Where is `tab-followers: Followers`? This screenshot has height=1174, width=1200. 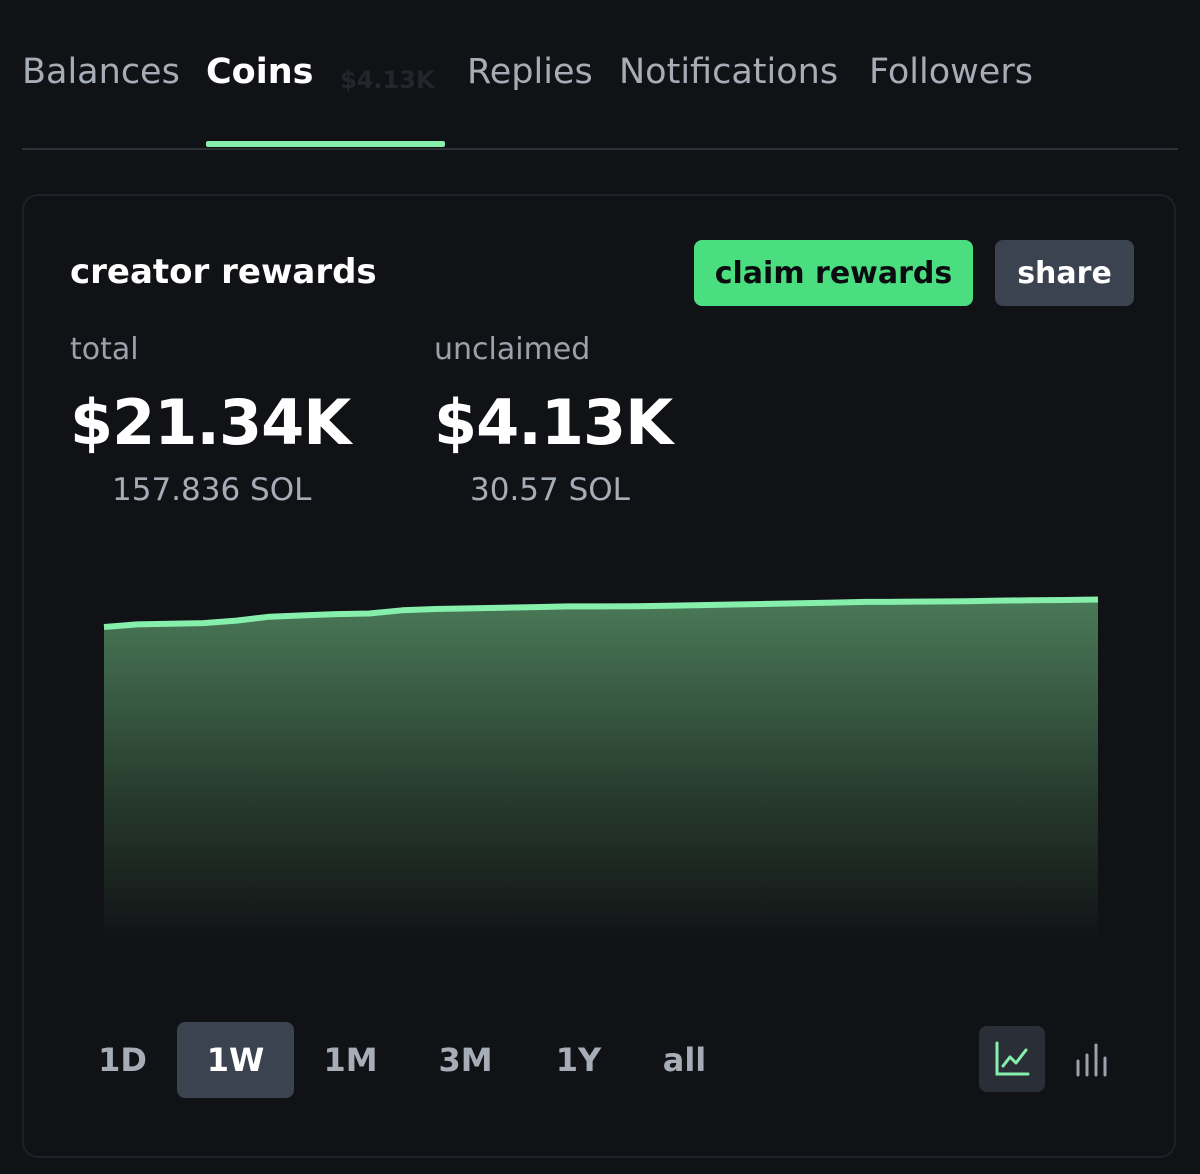
tab-followers: Followers is located at coordinates (951, 72).